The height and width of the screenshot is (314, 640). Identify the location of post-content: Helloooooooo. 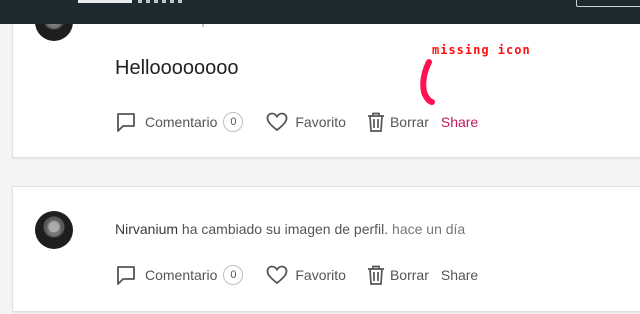
(177, 68).